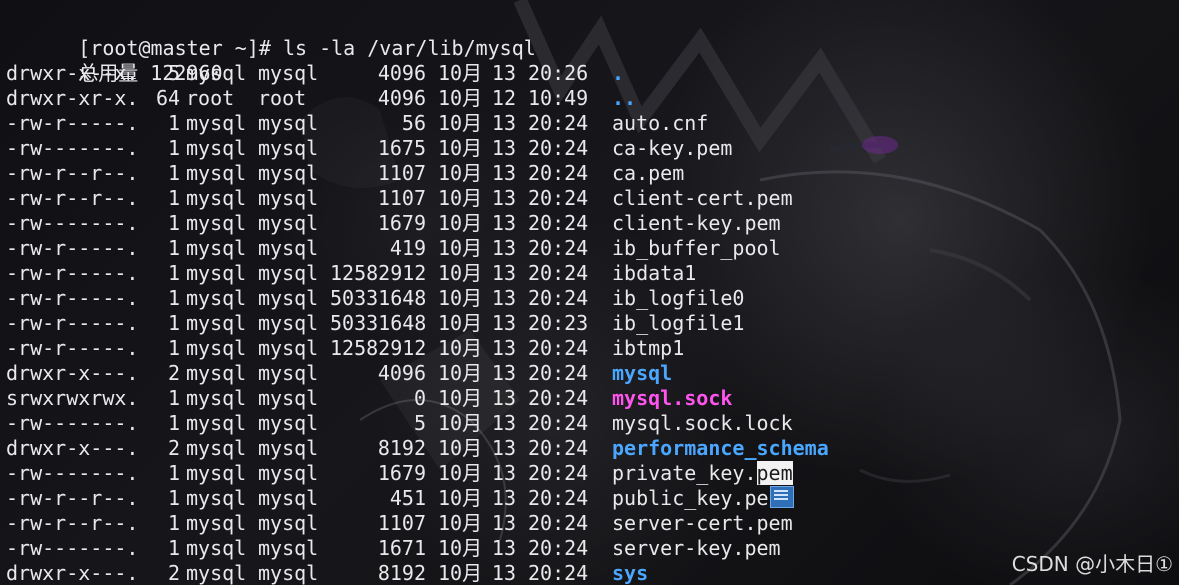 This screenshot has height=585, width=1179. Describe the element at coordinates (696, 548) in the screenshot. I see `file-name: server-key.pem` at that location.